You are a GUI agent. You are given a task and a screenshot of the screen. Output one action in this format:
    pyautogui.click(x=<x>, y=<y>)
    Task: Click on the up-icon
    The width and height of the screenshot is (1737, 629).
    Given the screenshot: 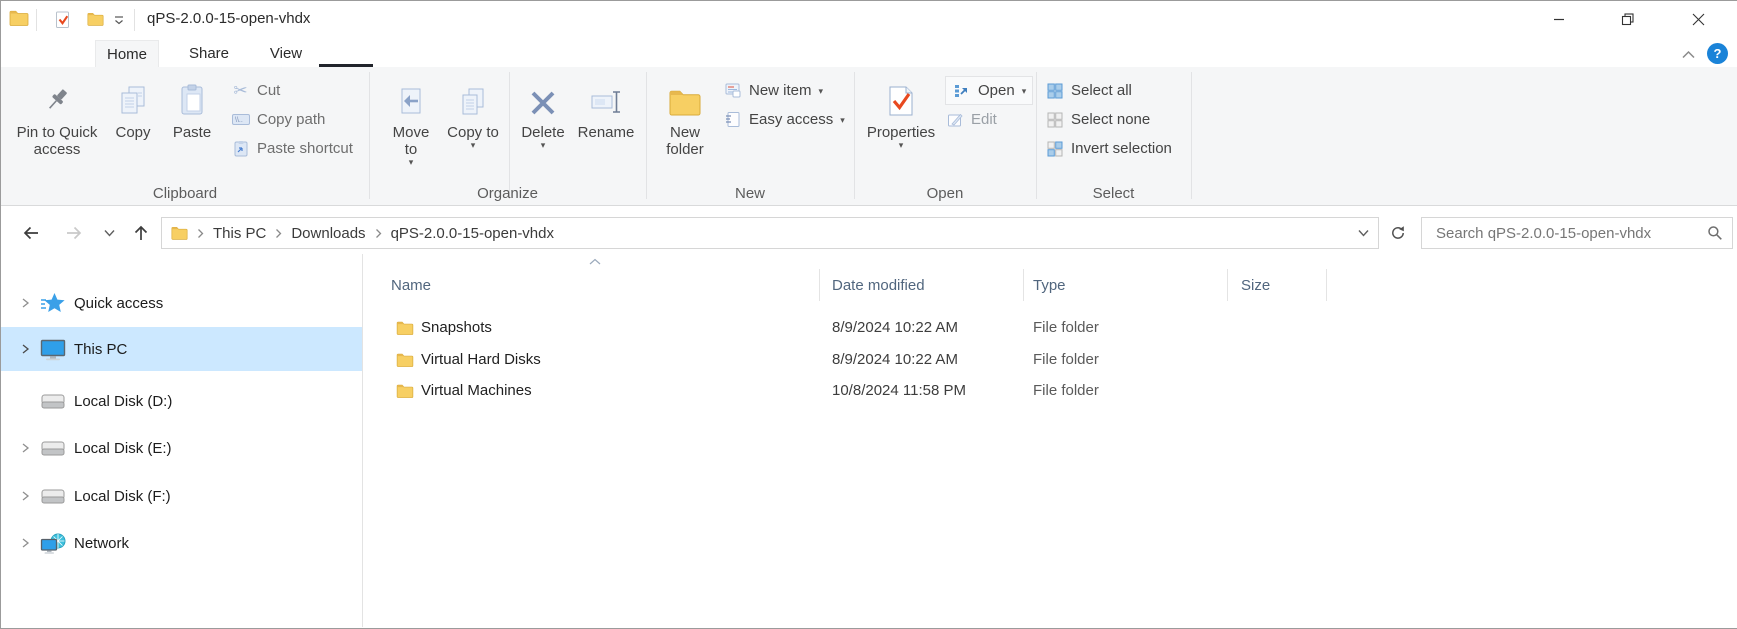 What is the action you would take?
    pyautogui.click(x=141, y=232)
    